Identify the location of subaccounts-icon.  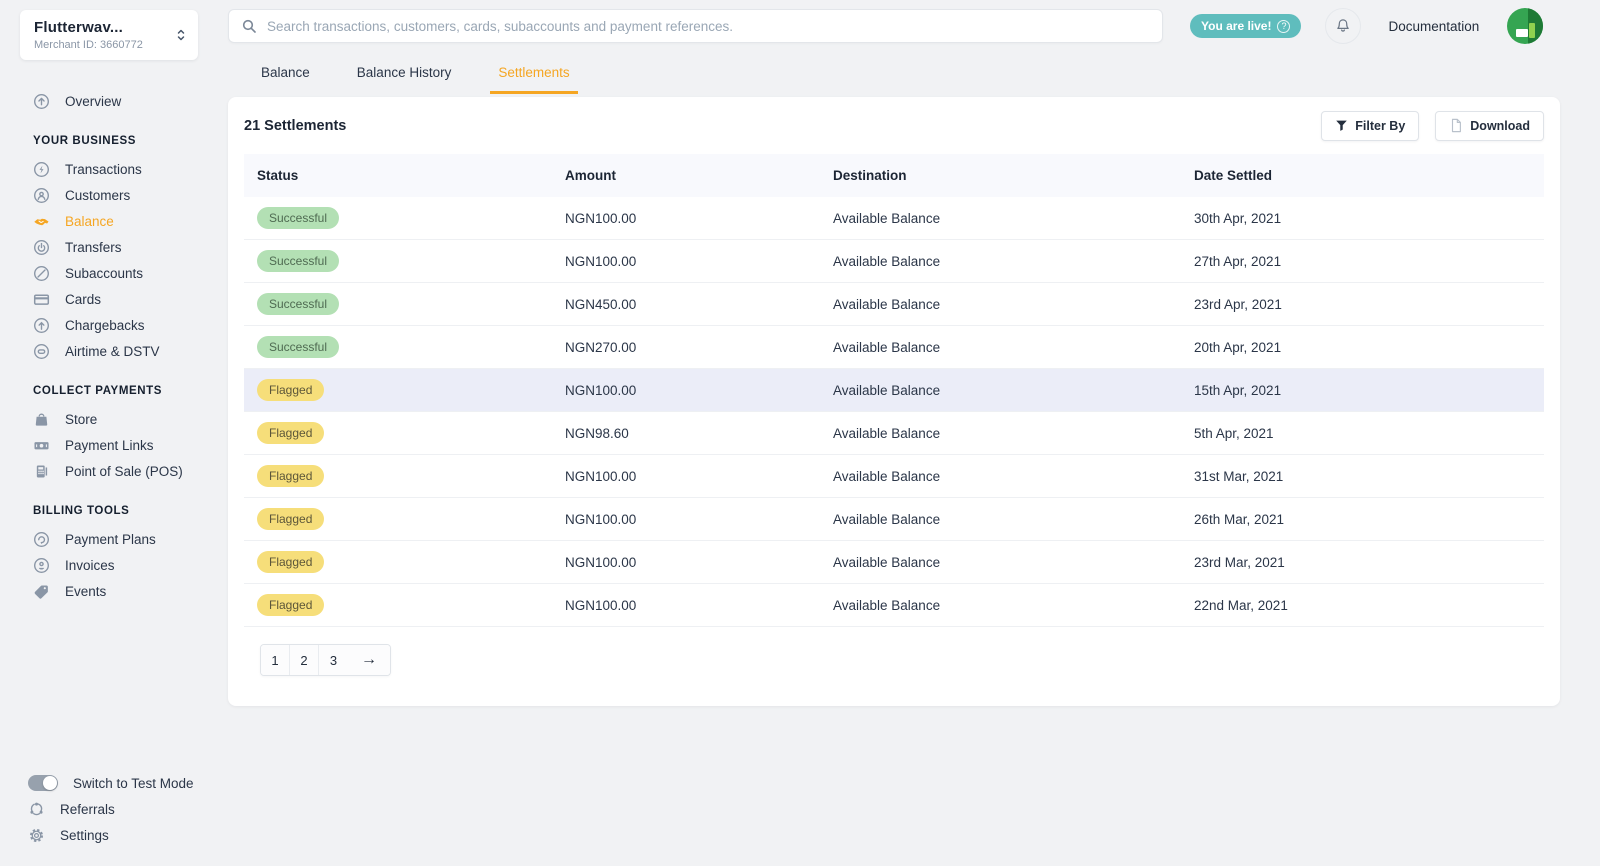
(41, 273).